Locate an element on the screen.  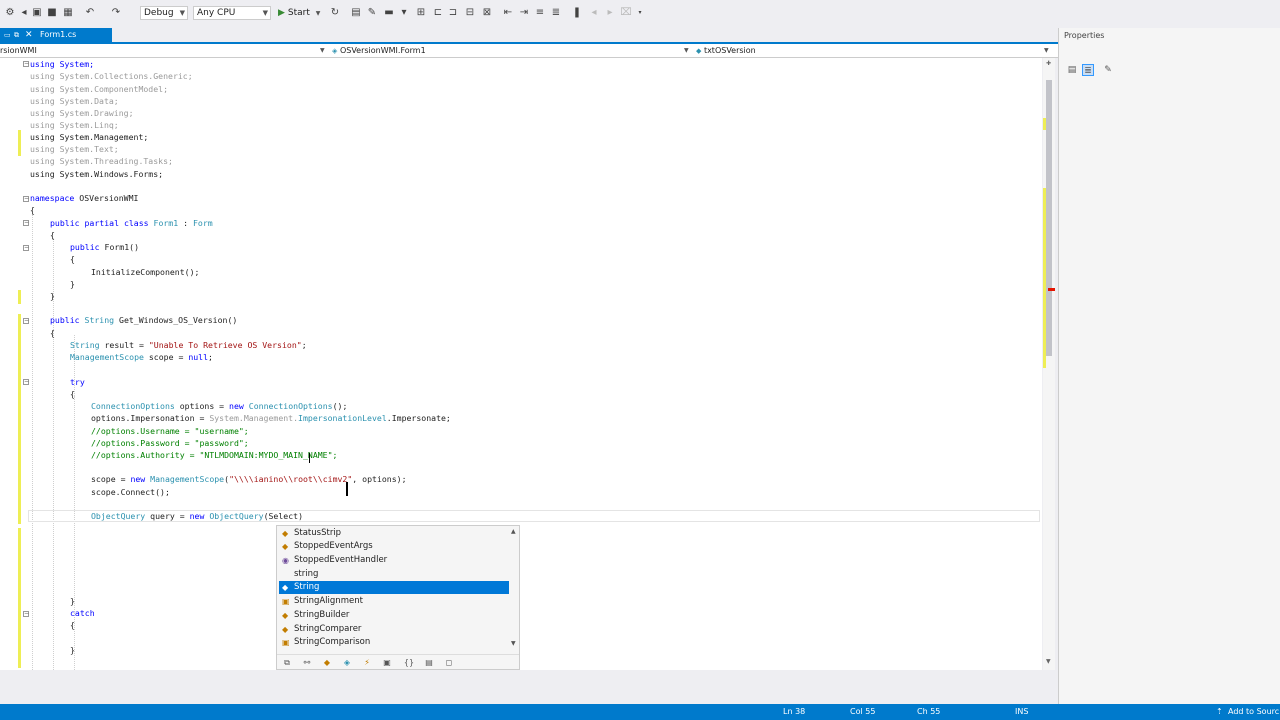
code-line: using System.Windows.Forms; is located at coordinates (96, 174).